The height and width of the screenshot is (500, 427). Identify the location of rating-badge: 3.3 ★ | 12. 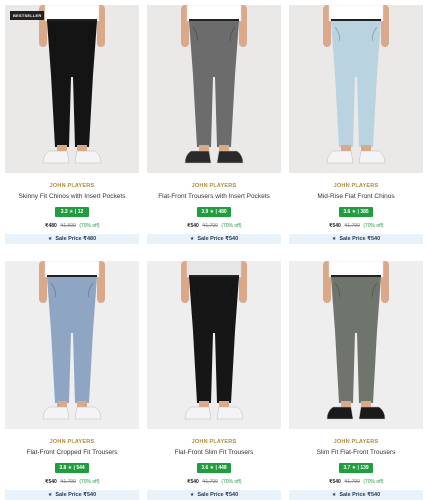
(72, 212).